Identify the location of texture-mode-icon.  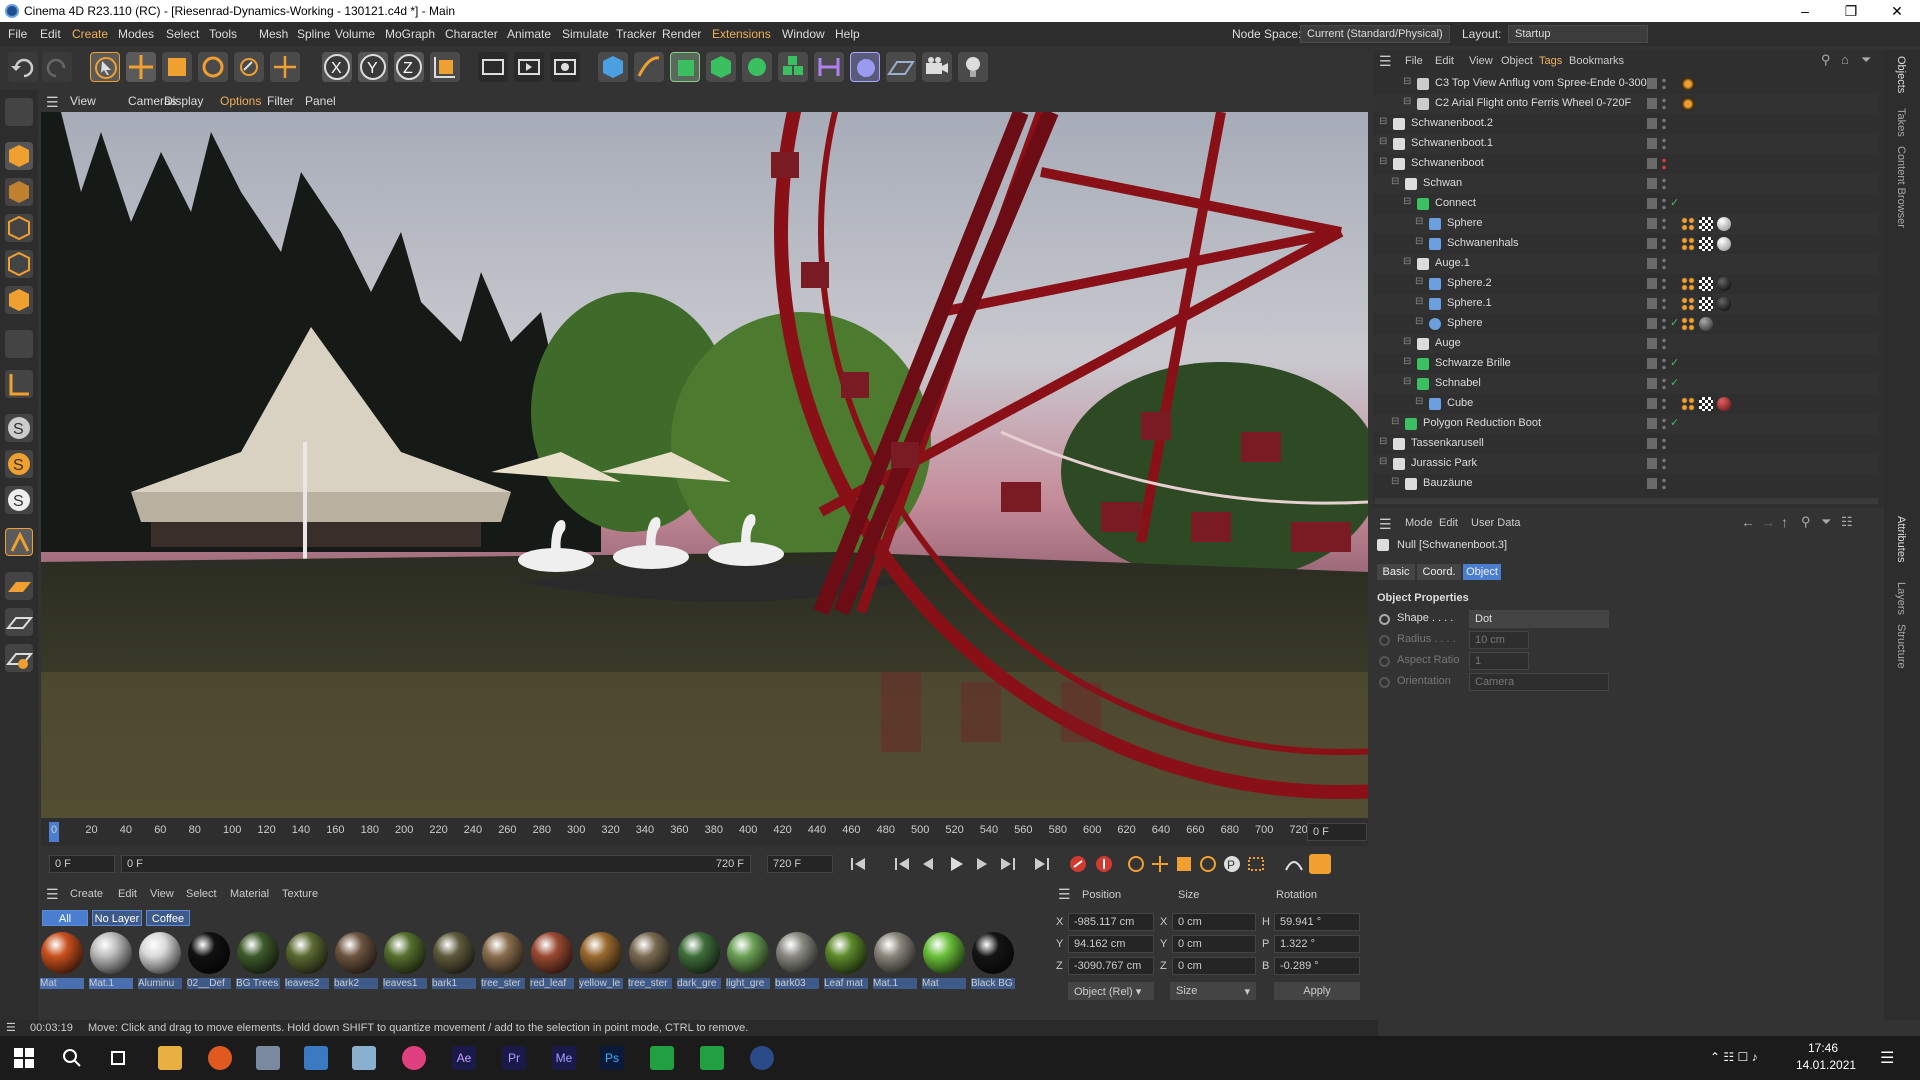
(19, 192).